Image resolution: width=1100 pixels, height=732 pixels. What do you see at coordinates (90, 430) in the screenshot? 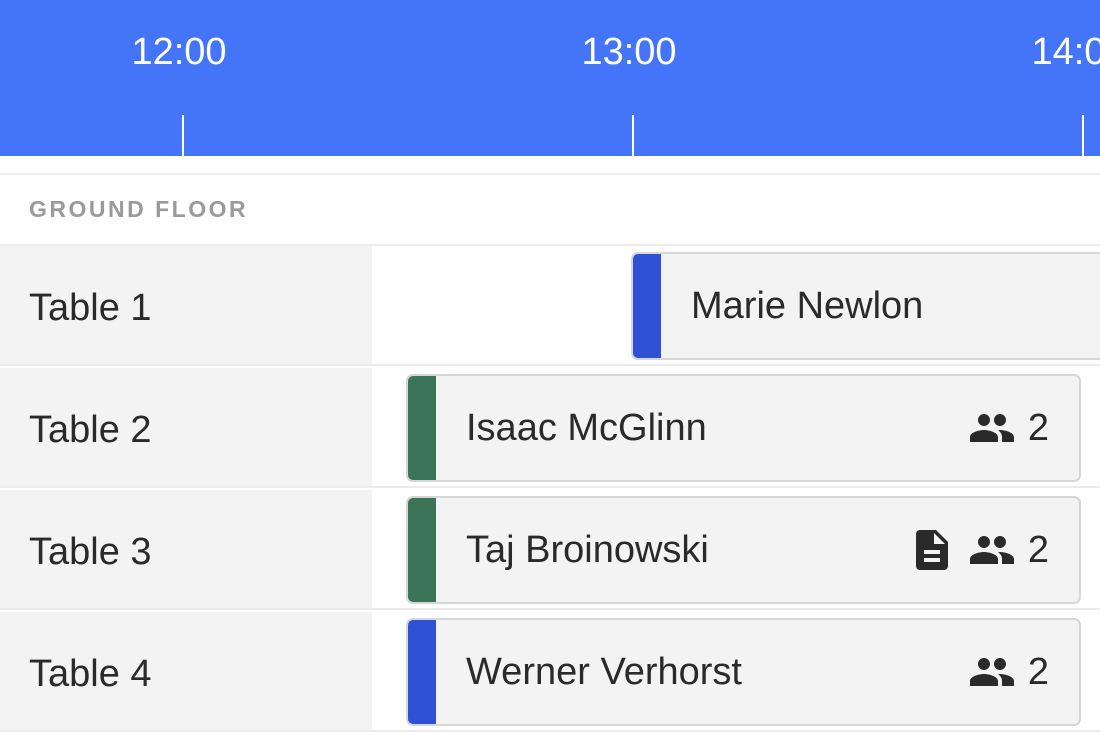
I see `table-label: Table 2` at bounding box center [90, 430].